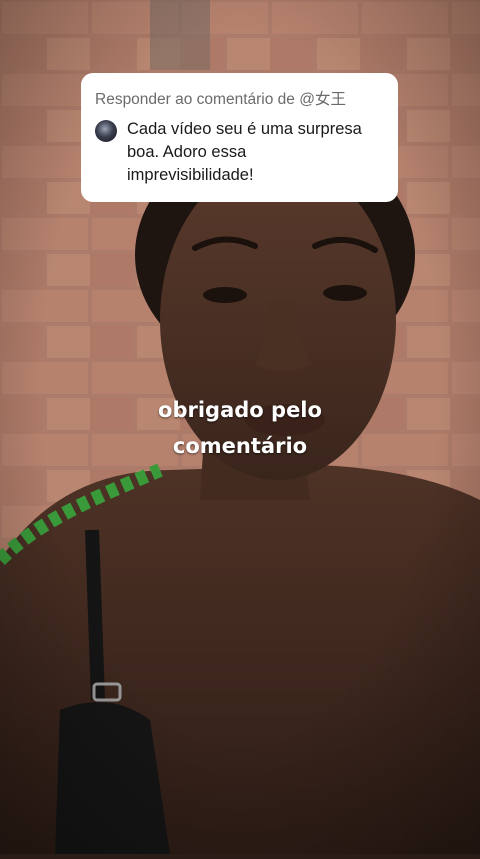 This screenshot has width=480, height=859. Describe the element at coordinates (220, 99) in the screenshot. I see `reply-card-header: Responder ao comentário de @女王` at that location.